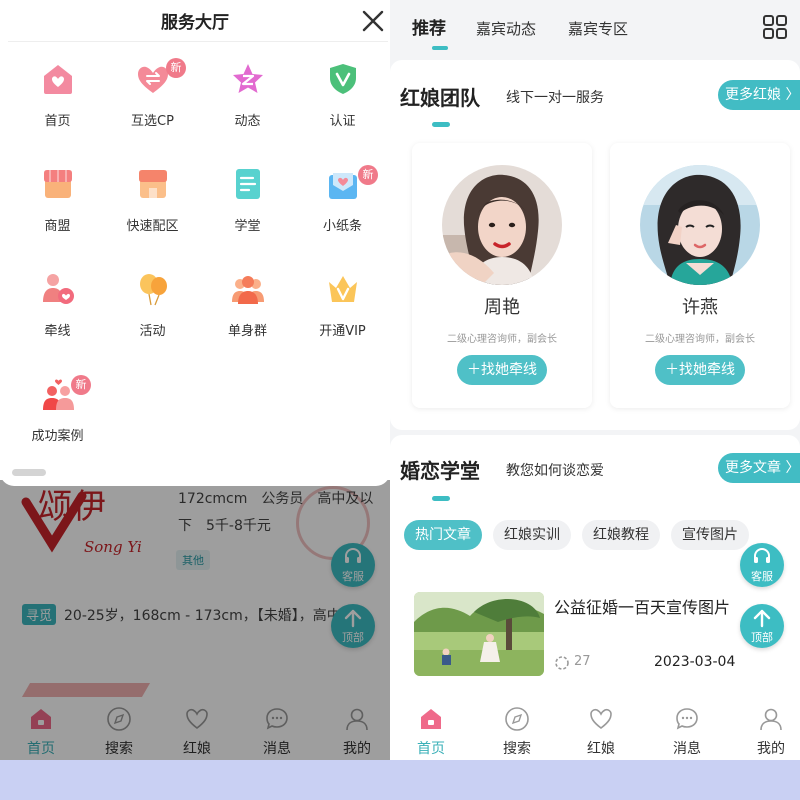  What do you see at coordinates (343, 79) in the screenshot?
I see `shield-check-icon` at bounding box center [343, 79].